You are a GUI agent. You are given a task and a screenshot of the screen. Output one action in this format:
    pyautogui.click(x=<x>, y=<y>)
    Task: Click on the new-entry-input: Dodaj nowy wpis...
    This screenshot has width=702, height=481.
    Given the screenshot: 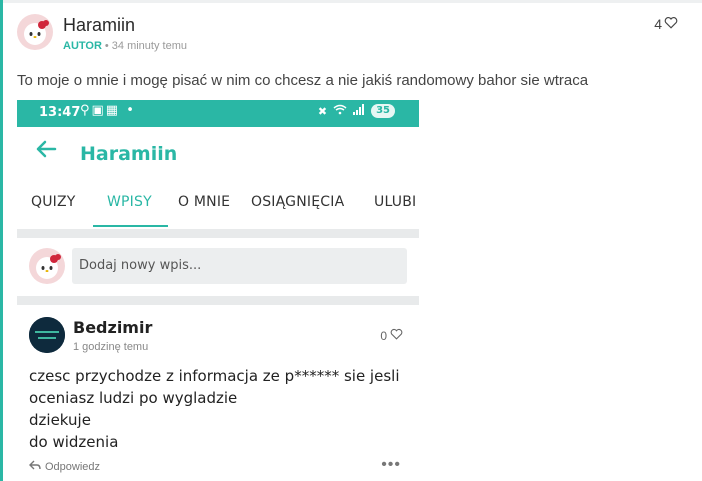 What is the action you would take?
    pyautogui.click(x=239, y=266)
    